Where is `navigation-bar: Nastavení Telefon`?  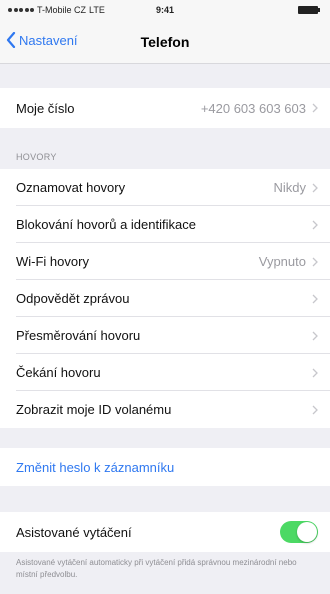 navigation-bar: Nastavení Telefon is located at coordinates (165, 42).